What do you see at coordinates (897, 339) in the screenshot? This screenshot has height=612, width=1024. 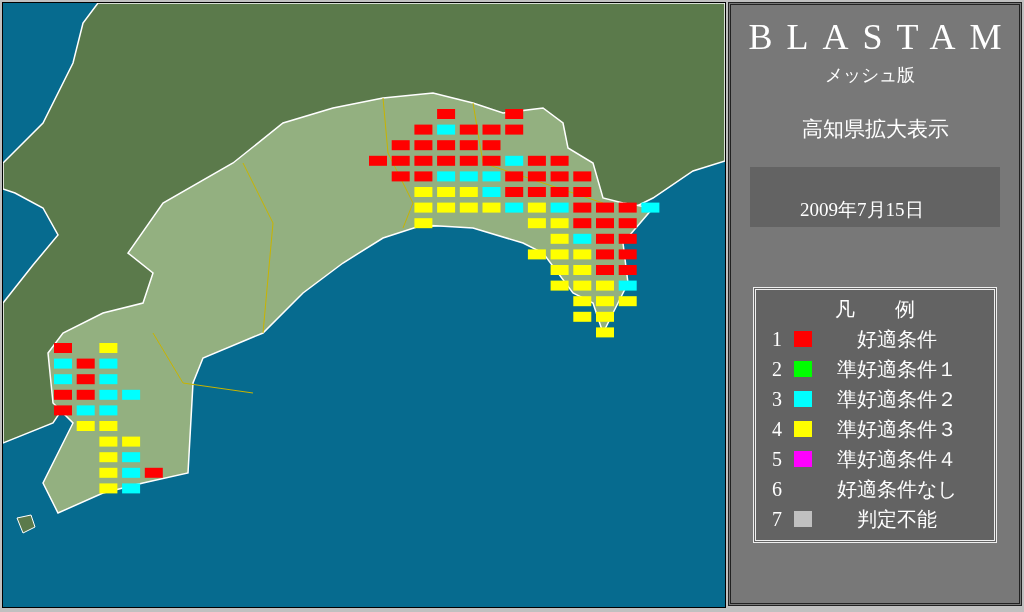 I see `legend-label: 好適条件` at bounding box center [897, 339].